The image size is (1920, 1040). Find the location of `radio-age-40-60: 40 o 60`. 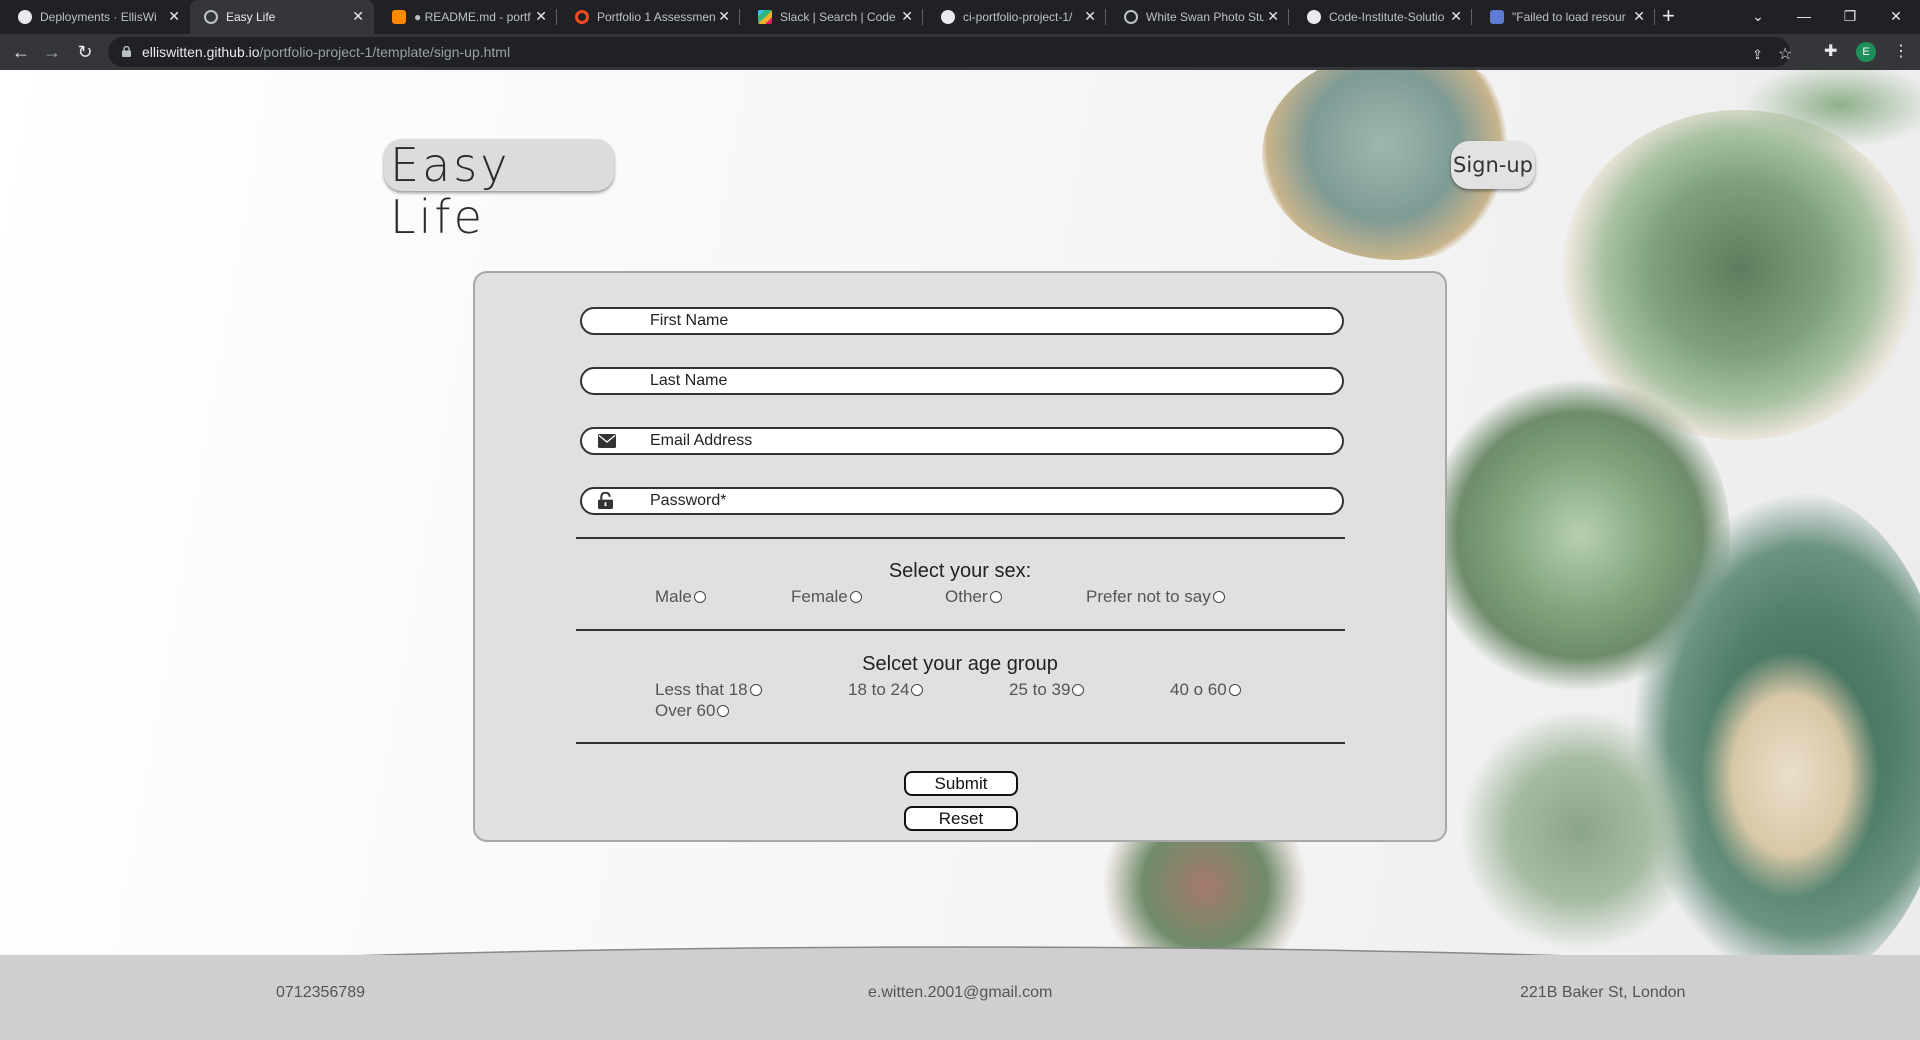

radio-age-40-60: 40 o 60 is located at coordinates (1205, 690).